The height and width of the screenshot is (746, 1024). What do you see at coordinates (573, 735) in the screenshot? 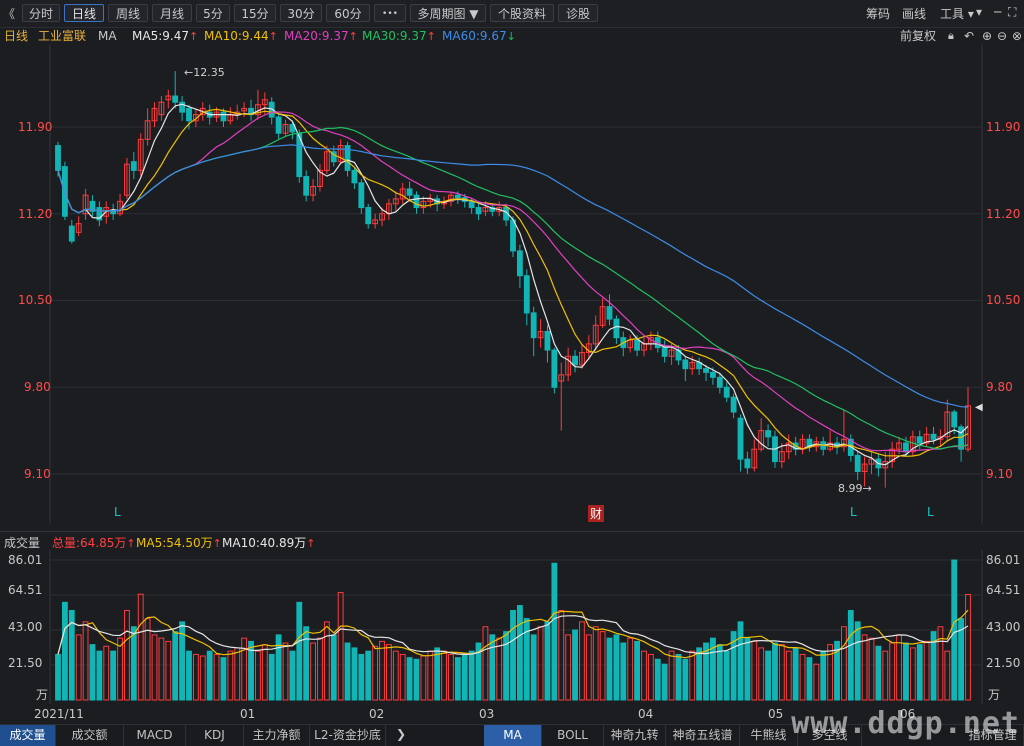
I see `tab-boll: BOLL` at bounding box center [573, 735].